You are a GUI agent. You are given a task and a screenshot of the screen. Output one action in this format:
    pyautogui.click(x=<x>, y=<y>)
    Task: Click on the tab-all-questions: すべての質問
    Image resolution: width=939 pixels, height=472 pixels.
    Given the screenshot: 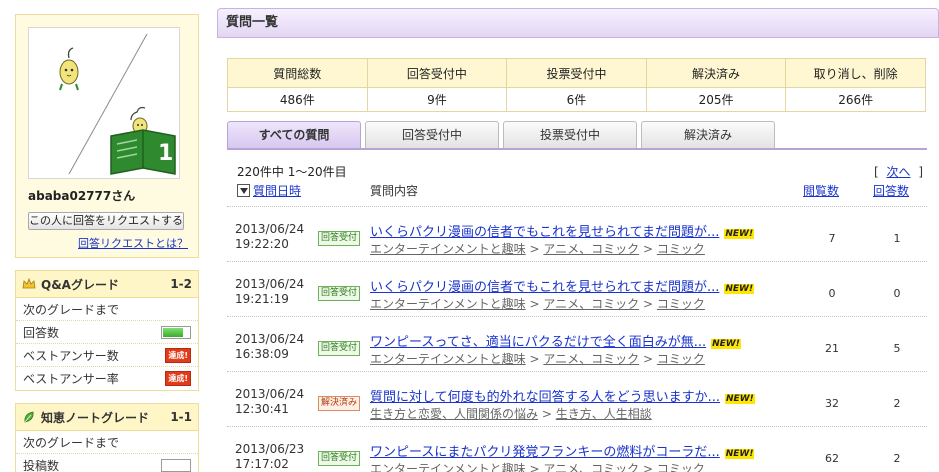 What is the action you would take?
    pyautogui.click(x=294, y=134)
    